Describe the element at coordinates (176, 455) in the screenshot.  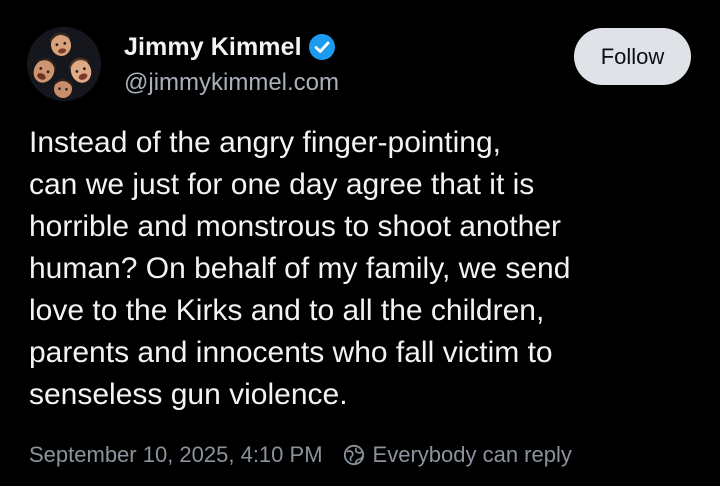
I see `post-timestamp: September 10, 2025, 4:10 PM` at that location.